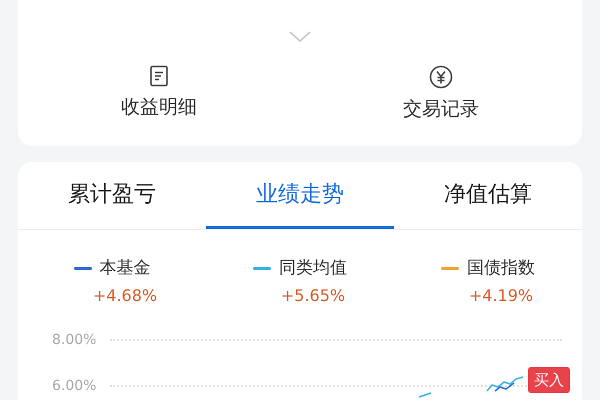 This screenshot has height=400, width=600. I want to click on yen-icon, so click(441, 77).